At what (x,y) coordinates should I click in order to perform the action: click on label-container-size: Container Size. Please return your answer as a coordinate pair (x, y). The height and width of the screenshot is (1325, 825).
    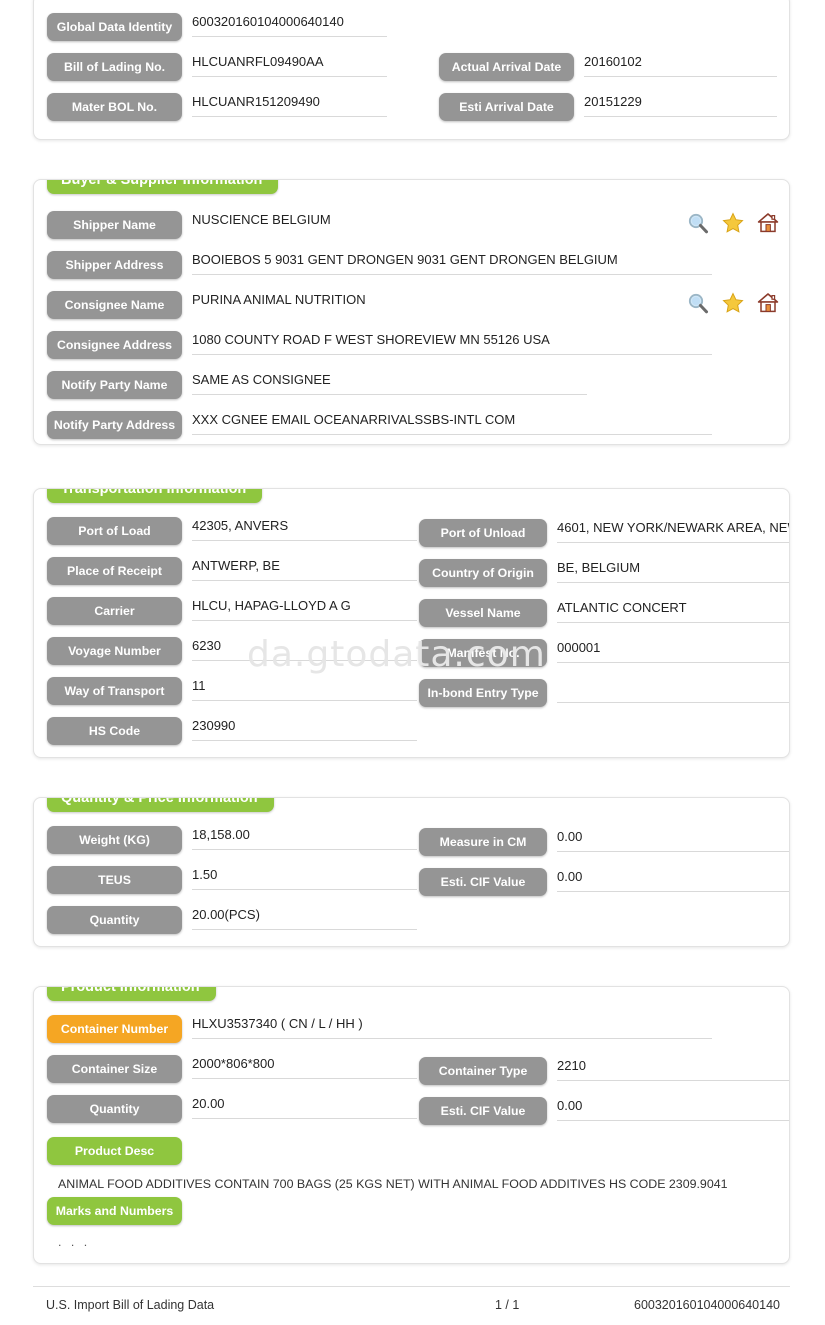
    Looking at the image, I should click on (114, 1069).